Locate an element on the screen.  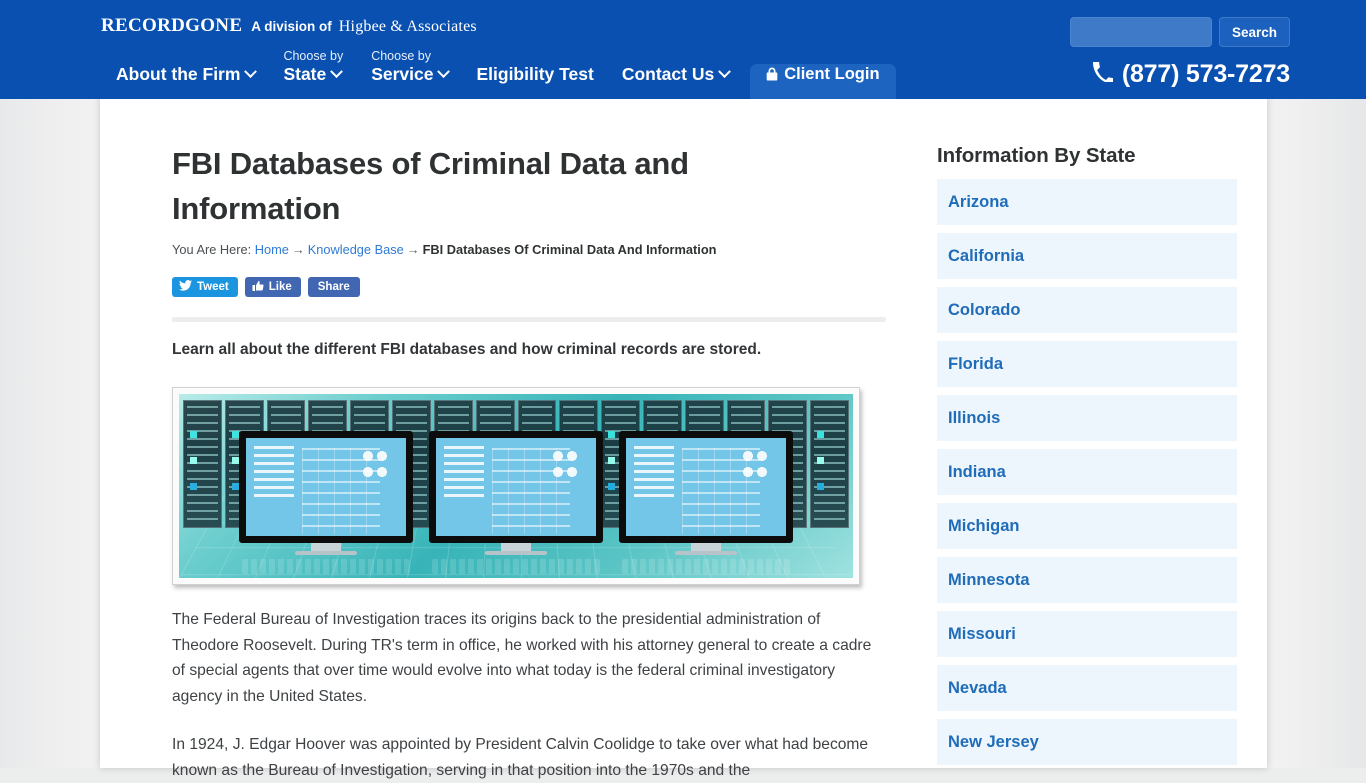
sidebar-item-illinois: Illinois is located at coordinates (1087, 418).